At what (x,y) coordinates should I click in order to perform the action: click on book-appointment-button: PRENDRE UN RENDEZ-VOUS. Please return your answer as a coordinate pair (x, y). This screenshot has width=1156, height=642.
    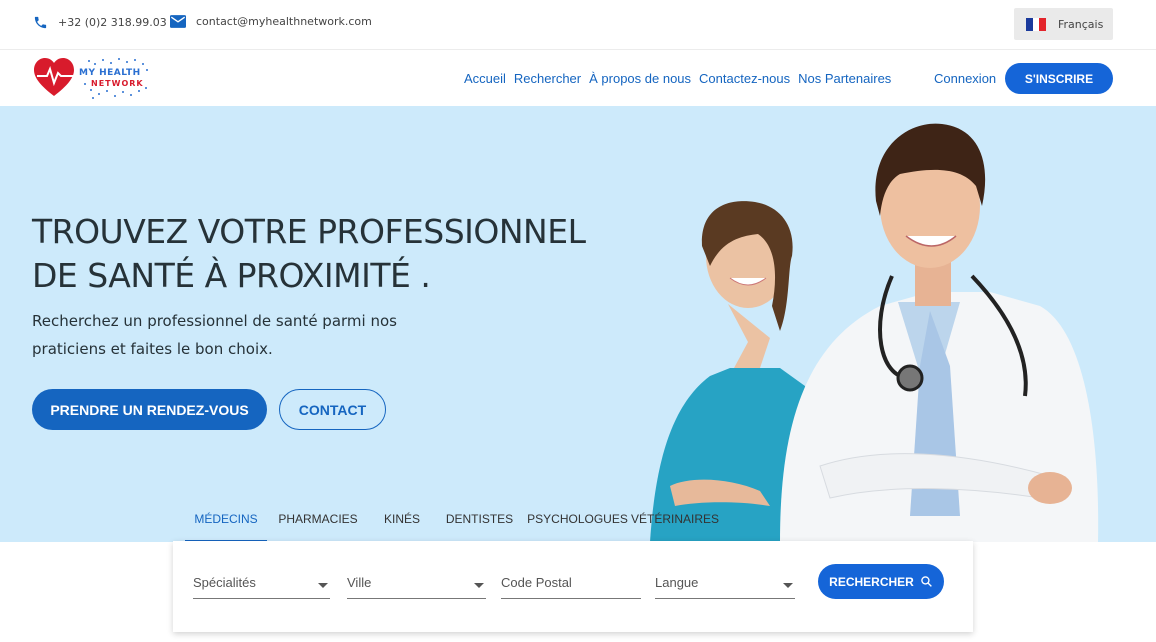
    Looking at the image, I should click on (149, 409).